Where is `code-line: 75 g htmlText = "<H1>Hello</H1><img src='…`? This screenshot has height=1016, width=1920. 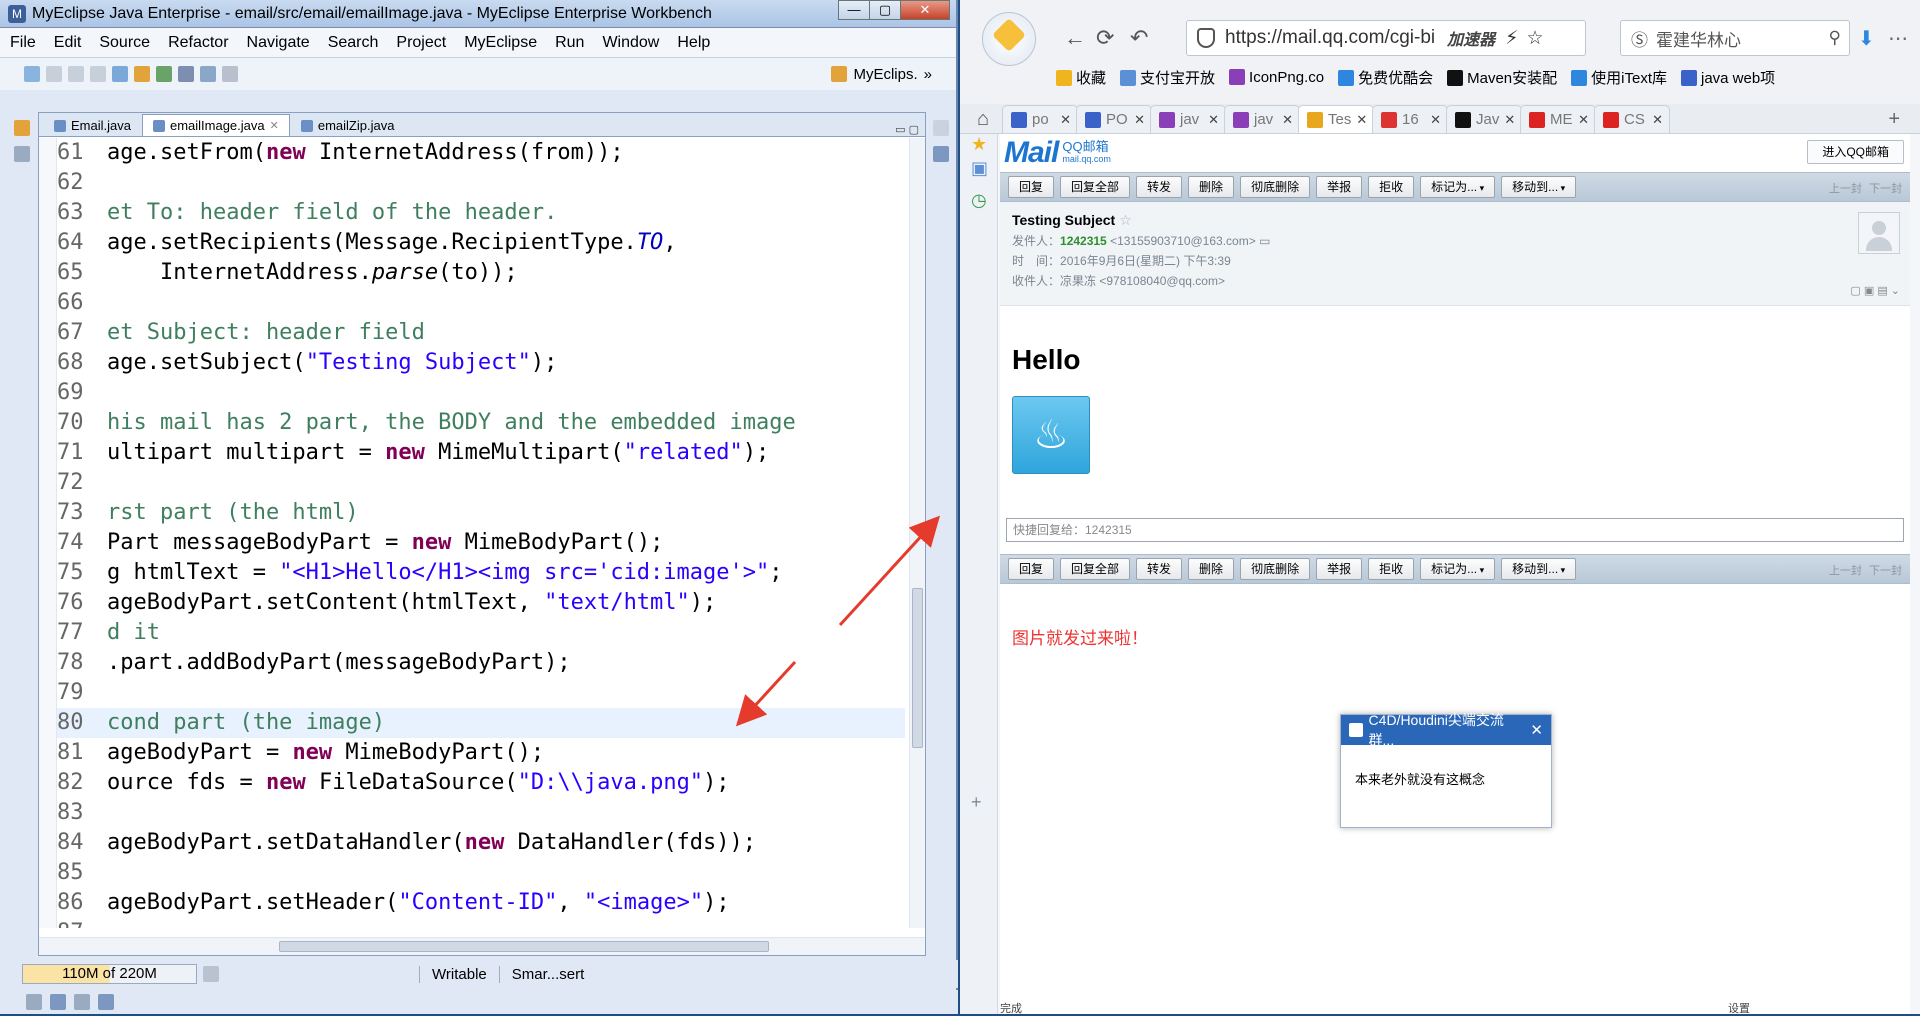 code-line: 75 g htmlText = "<H1>Hello</H1><img src='… is located at coordinates (481, 573).